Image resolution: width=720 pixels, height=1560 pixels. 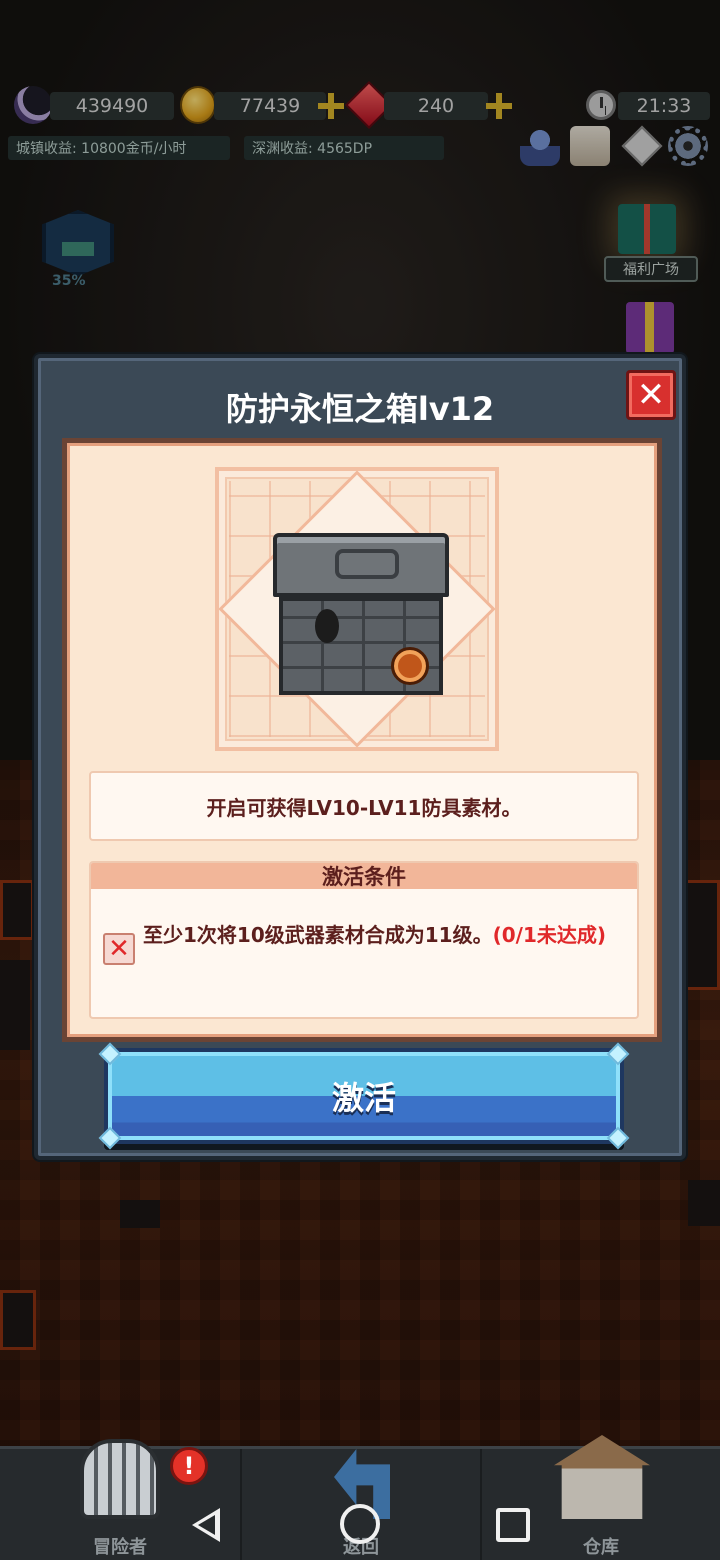 What do you see at coordinates (119, 949) in the screenshot?
I see `unmet-cross-icon: ✕` at bounding box center [119, 949].